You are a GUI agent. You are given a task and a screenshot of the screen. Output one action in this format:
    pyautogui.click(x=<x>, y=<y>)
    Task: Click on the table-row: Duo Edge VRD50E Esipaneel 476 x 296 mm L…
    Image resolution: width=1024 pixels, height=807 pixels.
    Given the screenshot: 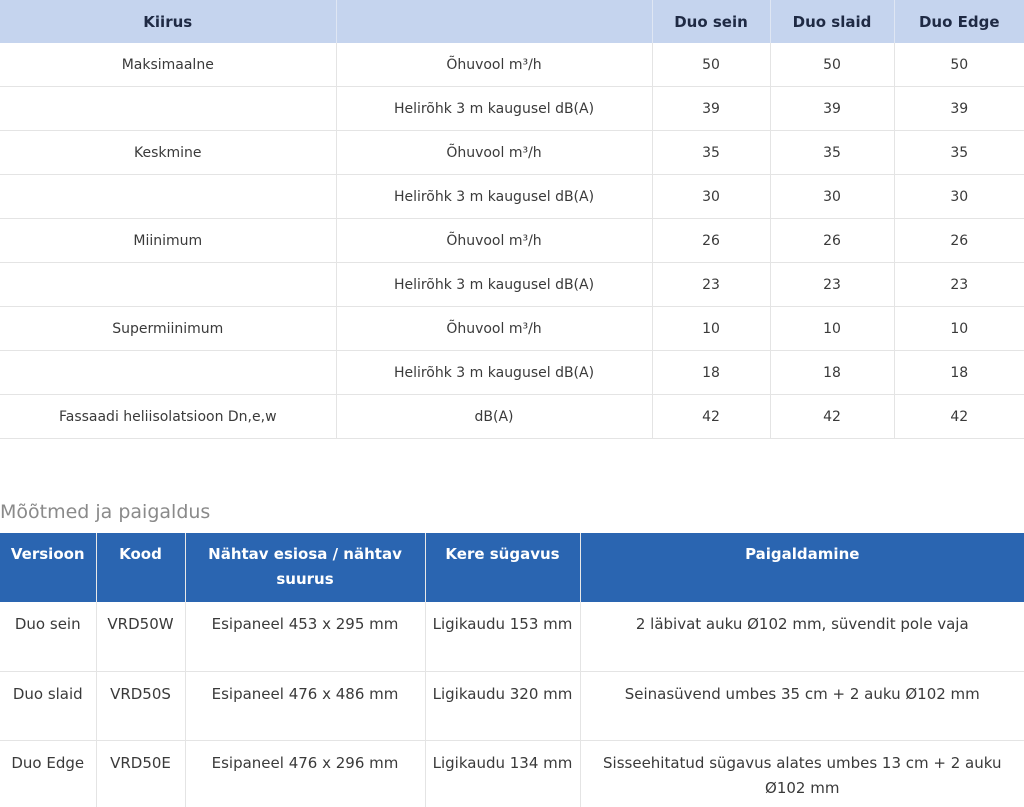 What is the action you would take?
    pyautogui.click(x=512, y=773)
    